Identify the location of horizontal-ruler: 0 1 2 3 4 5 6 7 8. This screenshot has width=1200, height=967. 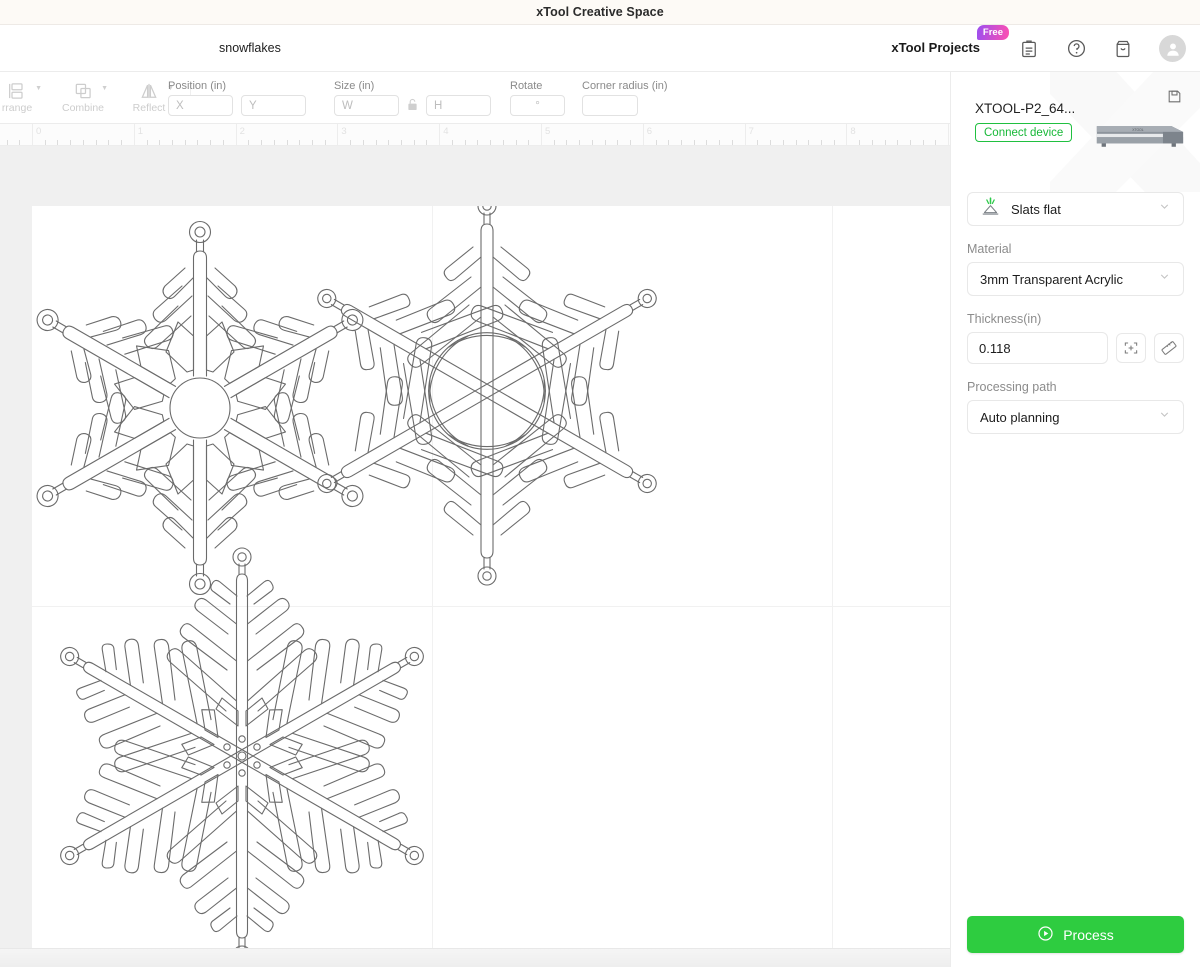
(475, 135).